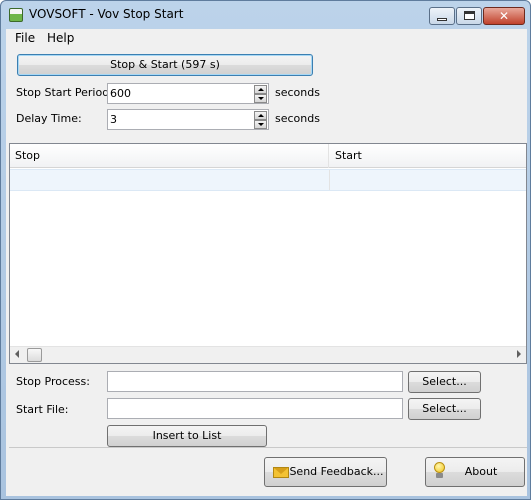  I want to click on period-spin-down, so click(260, 98).